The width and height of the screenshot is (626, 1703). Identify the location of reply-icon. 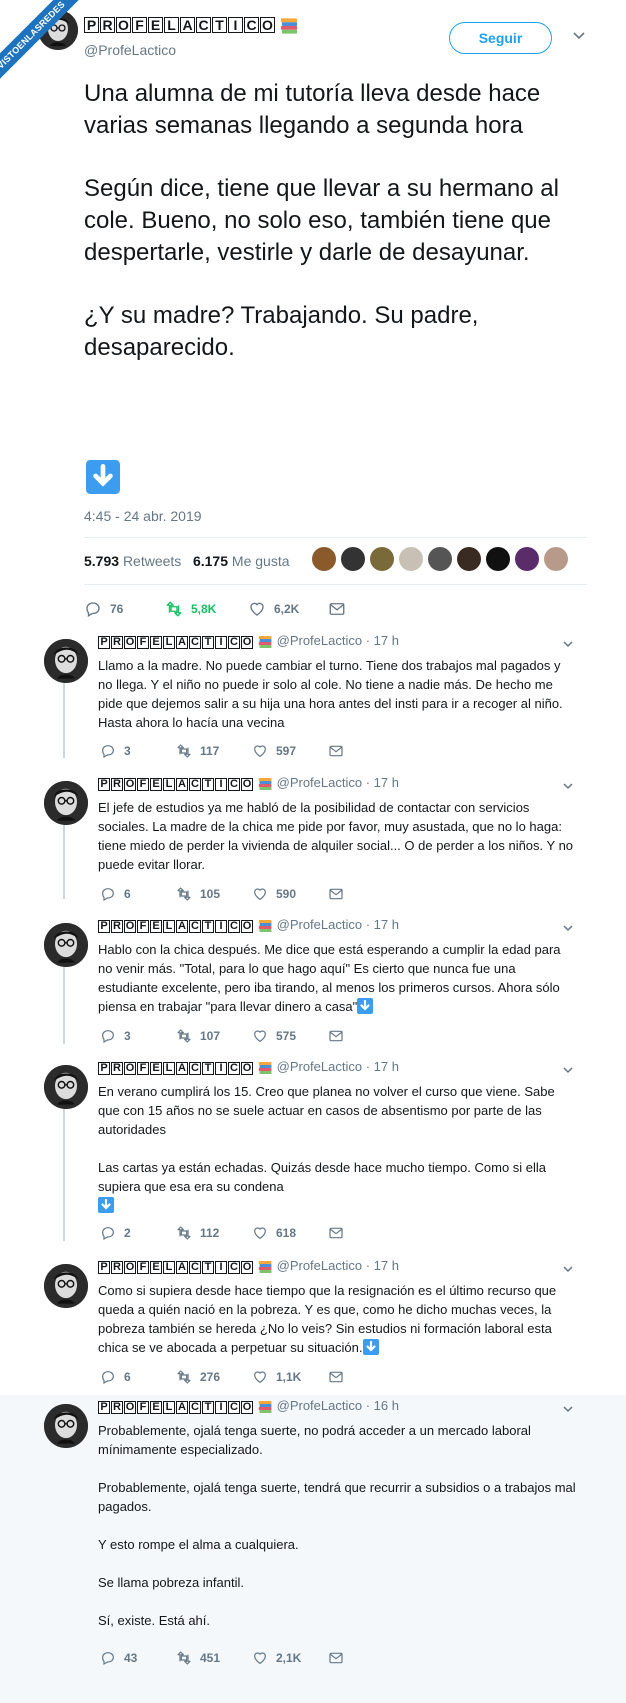
(108, 751).